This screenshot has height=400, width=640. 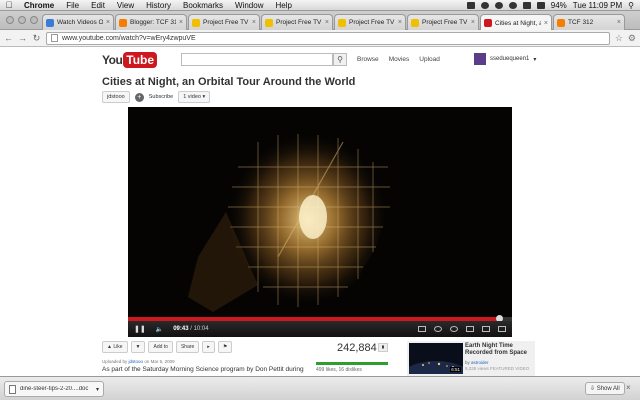 What do you see at coordinates (187, 347) in the screenshot?
I see `share-button: Share` at bounding box center [187, 347].